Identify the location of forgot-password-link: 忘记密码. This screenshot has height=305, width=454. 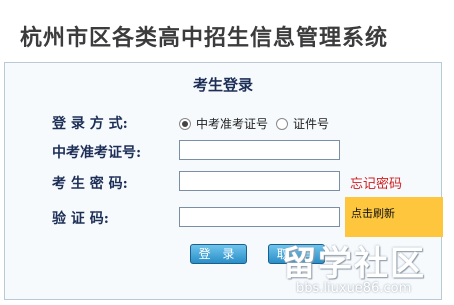
(376, 182).